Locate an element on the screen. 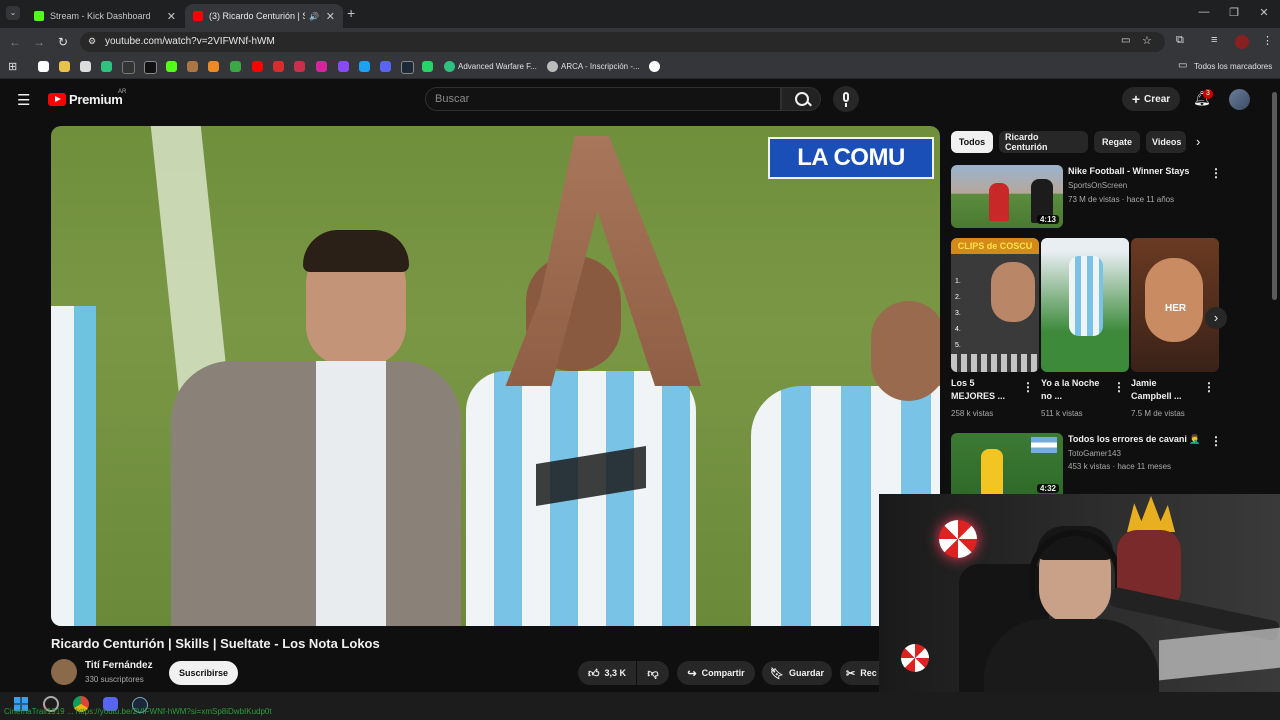 This screenshot has width=1280, height=720. short-thumbnail: CLIPS de COSCU 1. 2. 3. 4. 5. is located at coordinates (995, 305).